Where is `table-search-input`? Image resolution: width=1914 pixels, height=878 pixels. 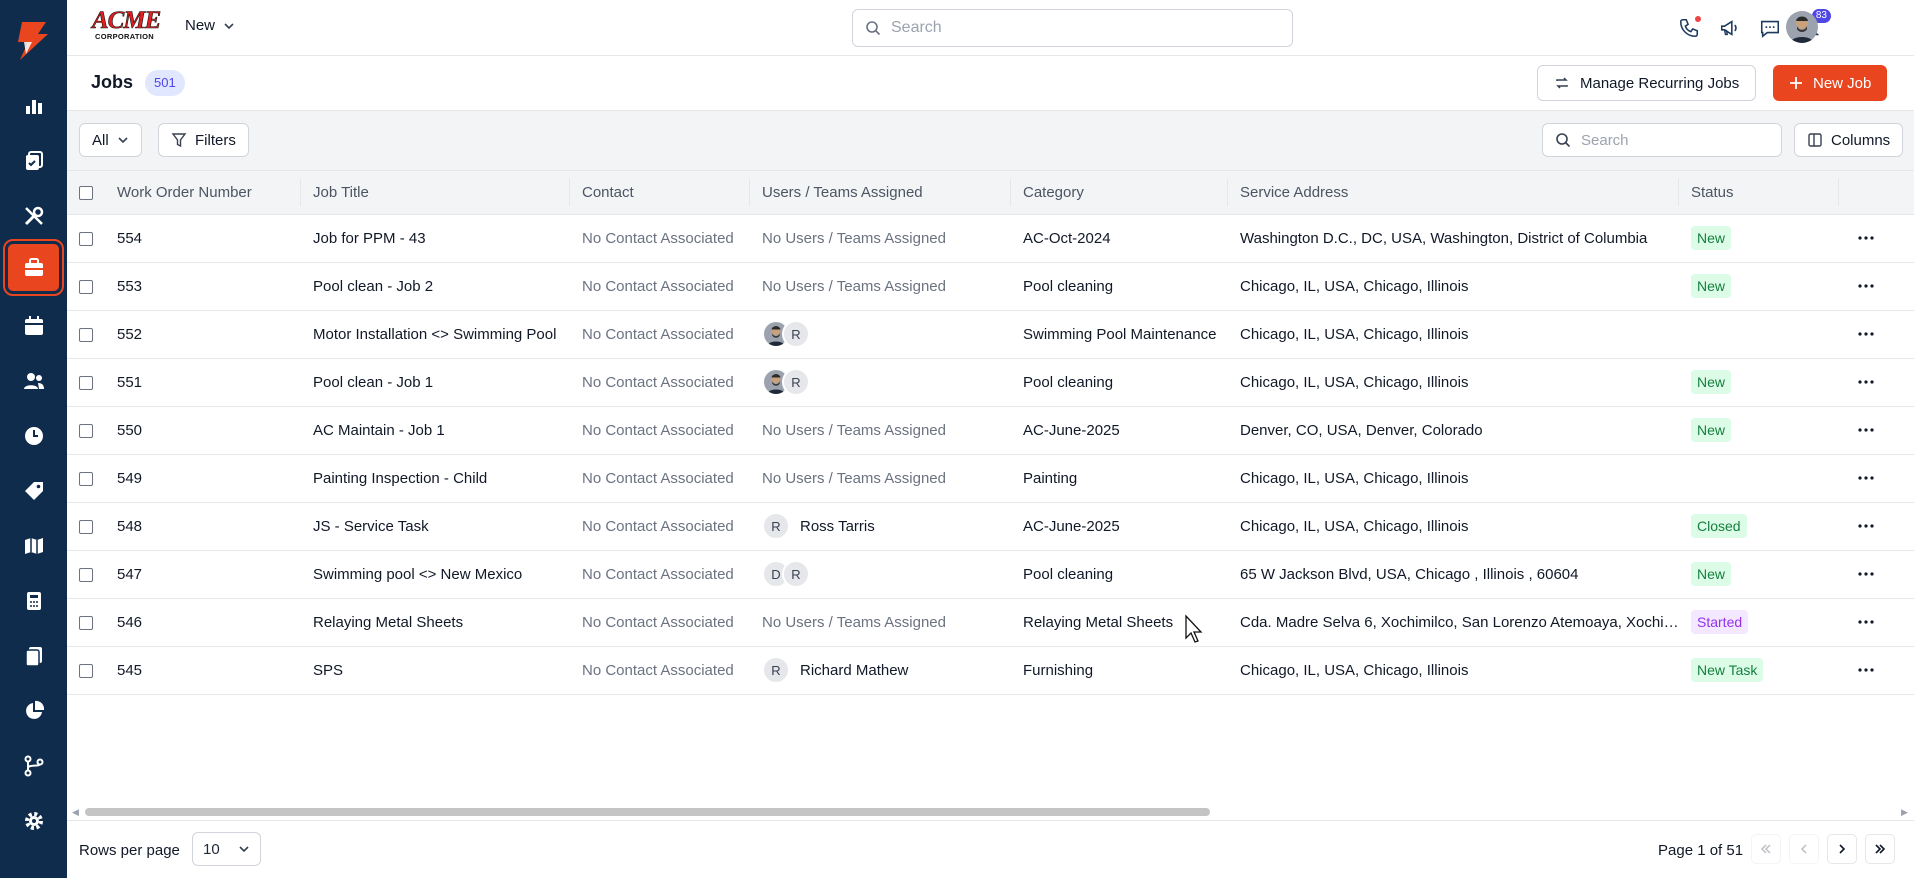
table-search-input is located at coordinates (1676, 140).